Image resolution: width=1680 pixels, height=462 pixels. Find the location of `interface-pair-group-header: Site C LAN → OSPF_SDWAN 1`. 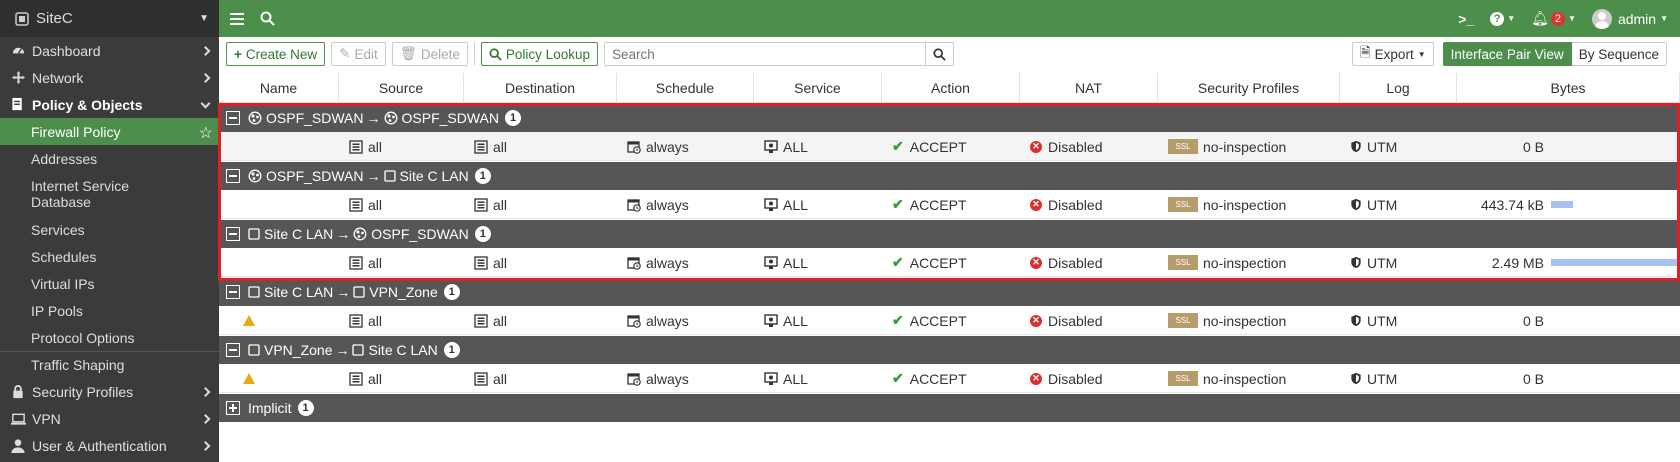

interface-pair-group-header: Site C LAN → OSPF_SDWAN 1 is located at coordinates (949, 234).